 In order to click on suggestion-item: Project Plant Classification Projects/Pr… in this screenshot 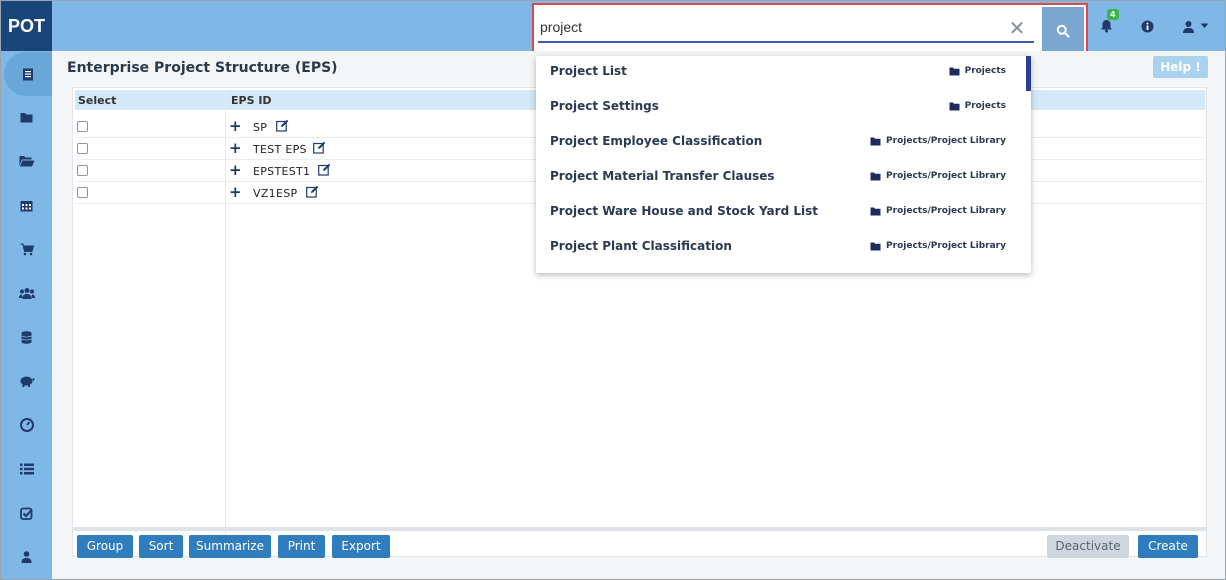, I will do `click(781, 248)`.